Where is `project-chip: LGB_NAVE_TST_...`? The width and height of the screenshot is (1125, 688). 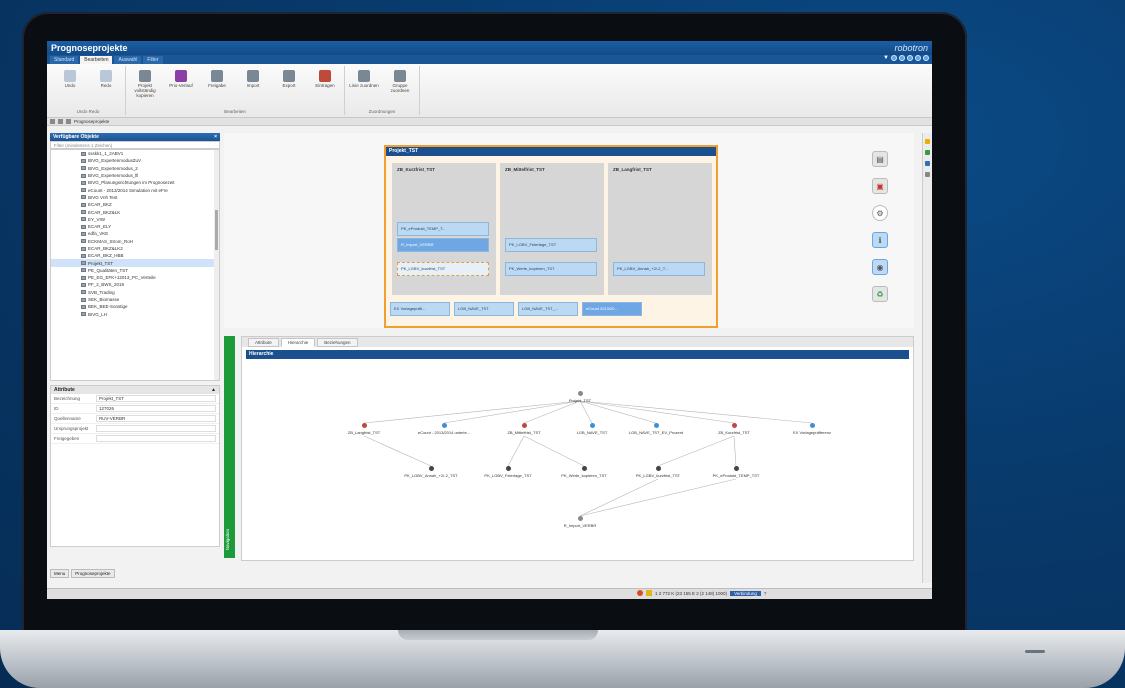 project-chip: LGB_NAVE_TST_... is located at coordinates (548, 309).